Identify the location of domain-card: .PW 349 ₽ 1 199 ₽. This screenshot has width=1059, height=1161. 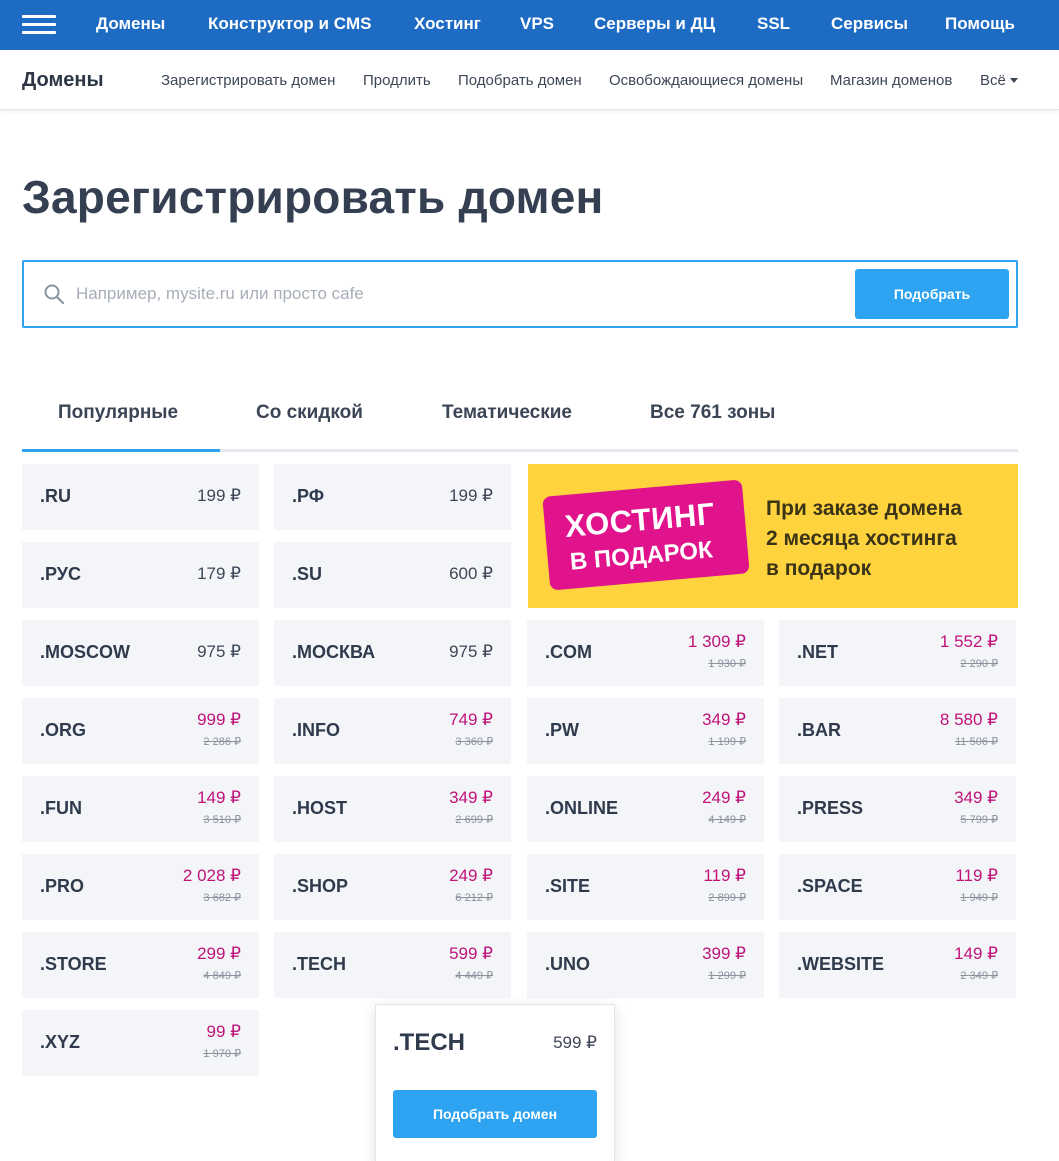
(645, 731).